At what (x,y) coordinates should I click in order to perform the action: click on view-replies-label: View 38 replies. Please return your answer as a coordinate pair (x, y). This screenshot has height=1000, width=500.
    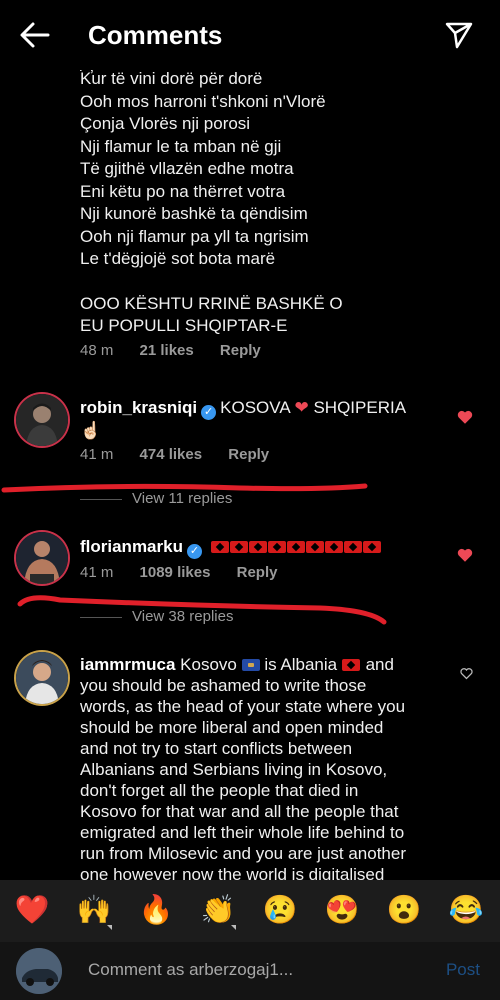
    Looking at the image, I should click on (183, 616).